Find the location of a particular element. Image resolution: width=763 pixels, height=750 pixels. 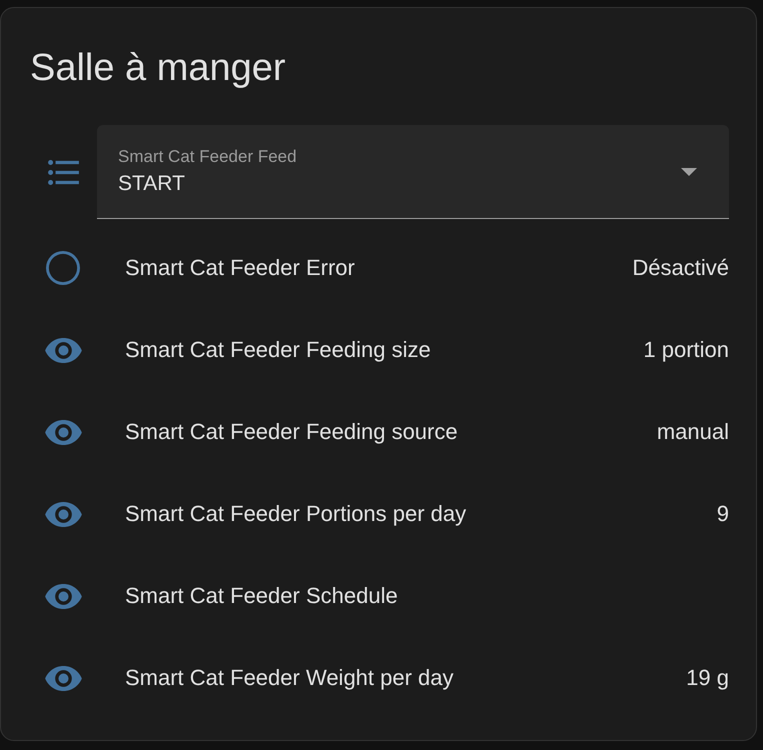

field-label: Smart Cat Feeder Feed is located at coordinates (207, 157).